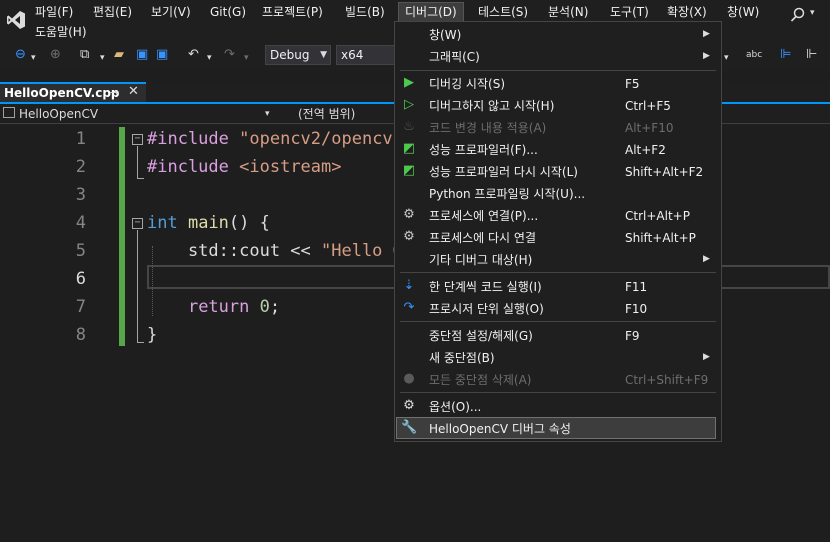 The width and height of the screenshot is (830, 542). I want to click on menu-item-label: 새 중단점(B), so click(462, 358).